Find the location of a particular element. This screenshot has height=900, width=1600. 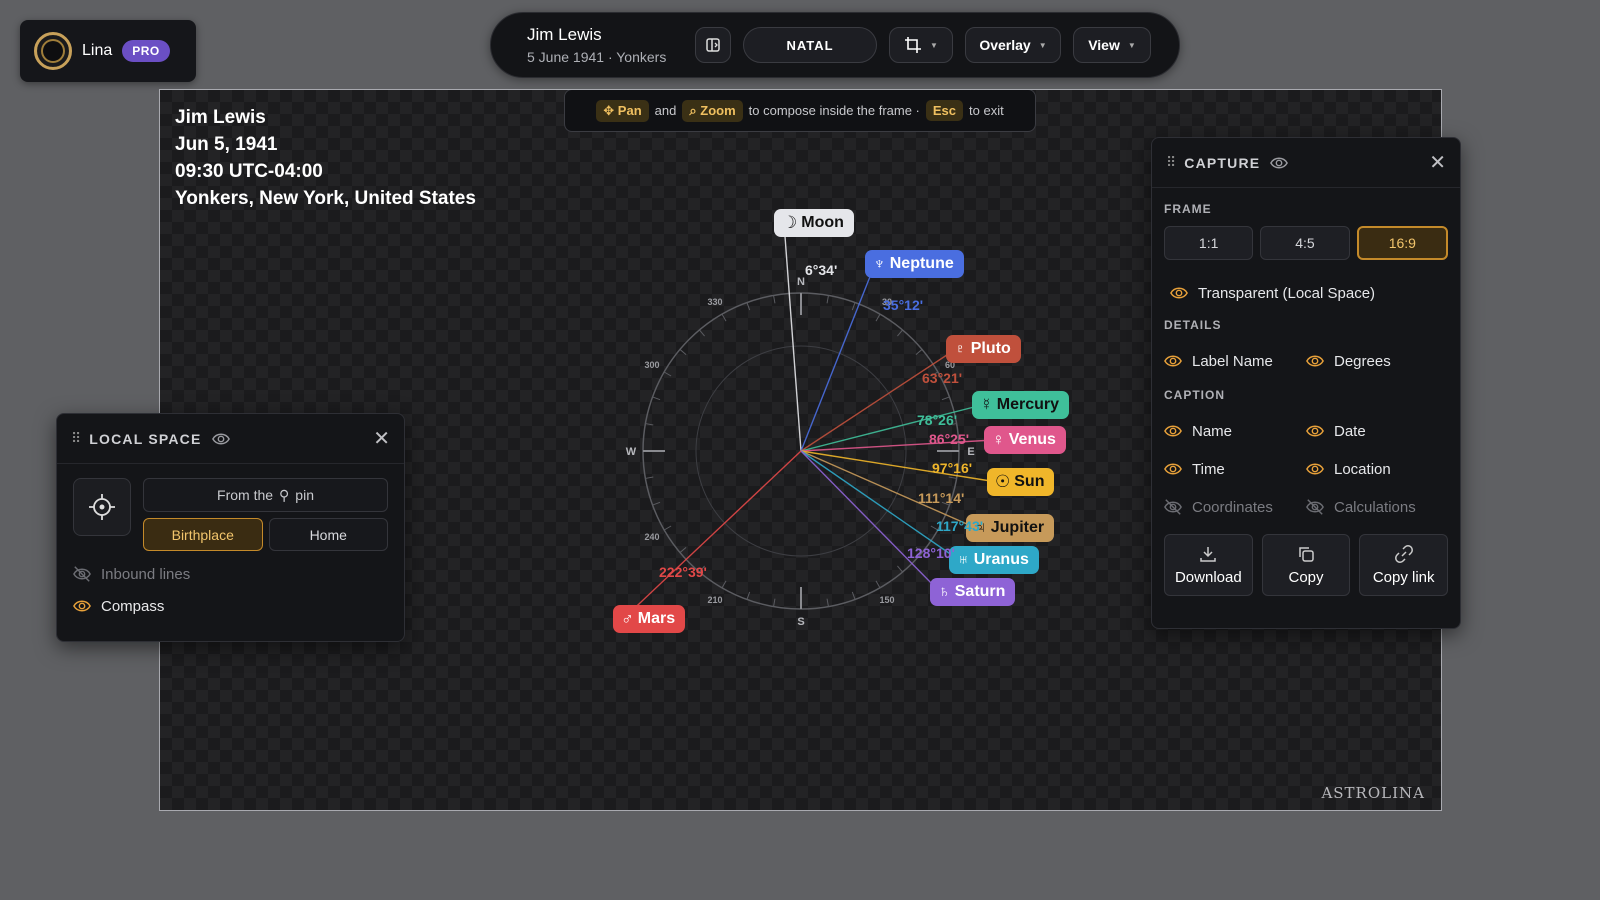

planet-name: Pluto is located at coordinates (990, 348).